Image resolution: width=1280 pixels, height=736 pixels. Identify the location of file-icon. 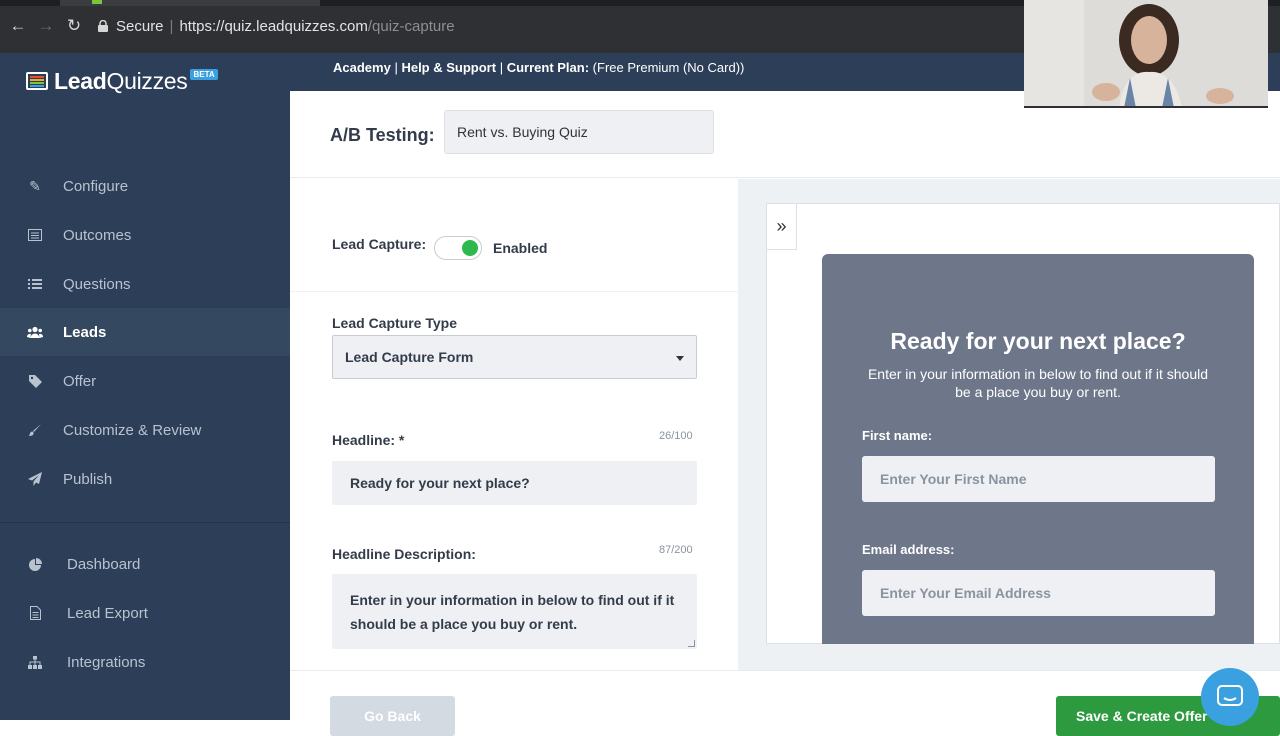
(35, 613).